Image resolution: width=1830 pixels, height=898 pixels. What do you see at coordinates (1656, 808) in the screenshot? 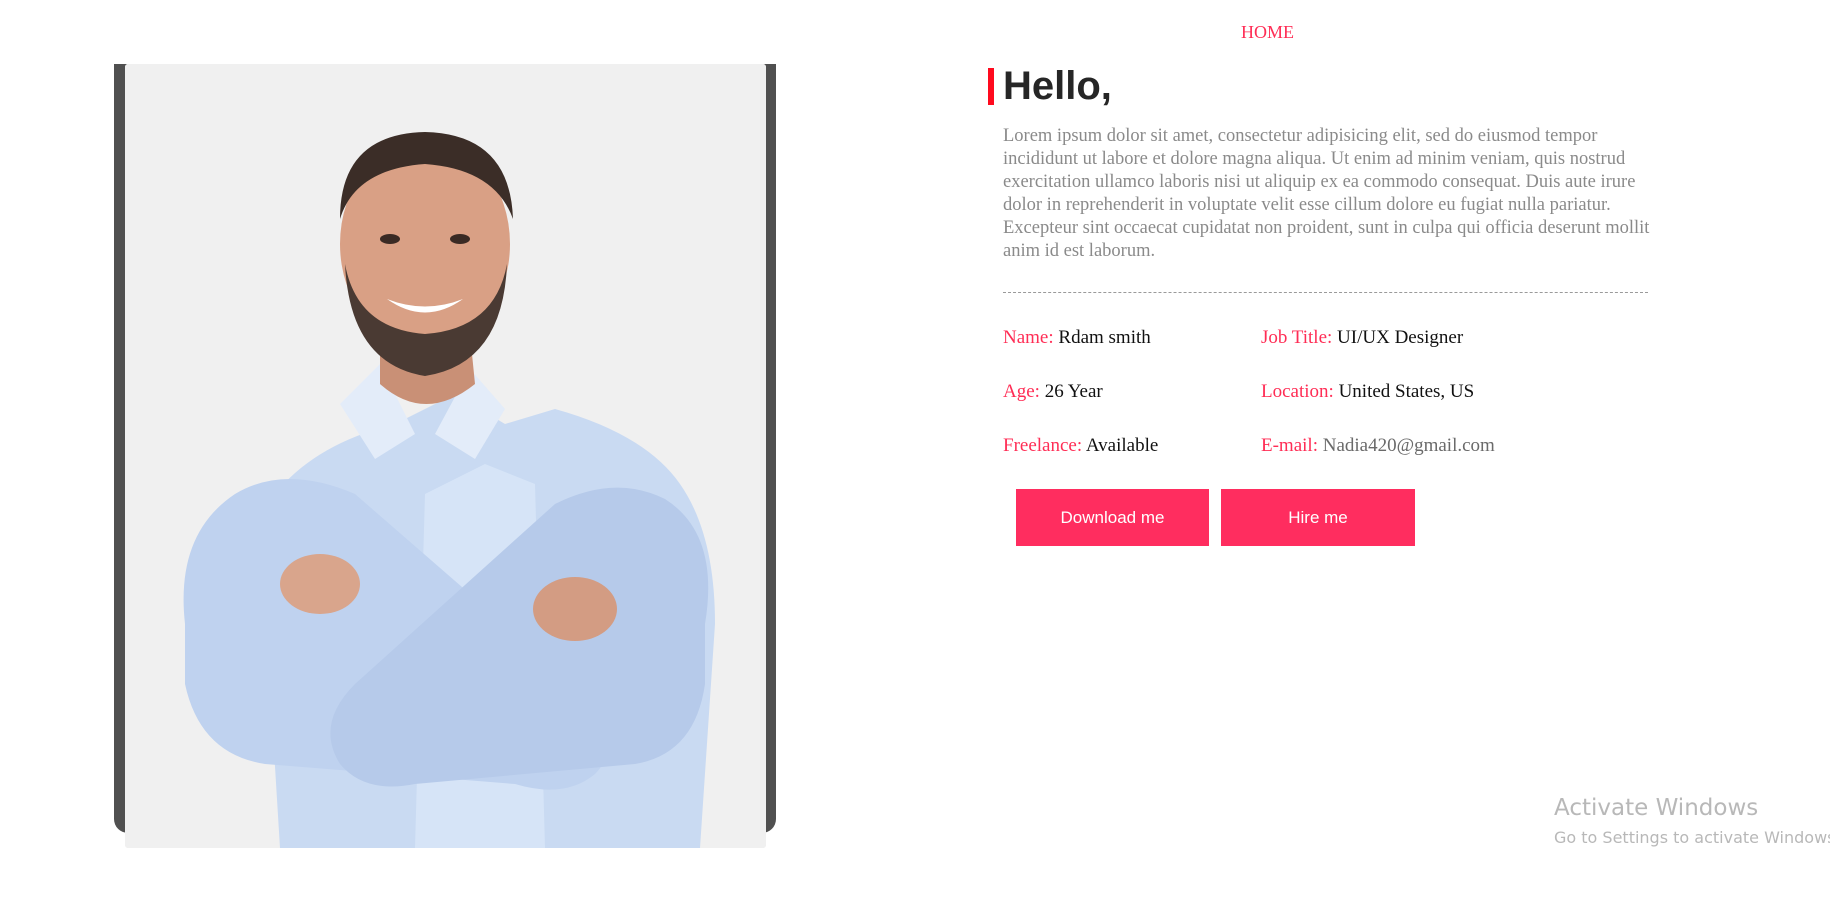
I see `activation-watermark-title: Activate Windows` at bounding box center [1656, 808].